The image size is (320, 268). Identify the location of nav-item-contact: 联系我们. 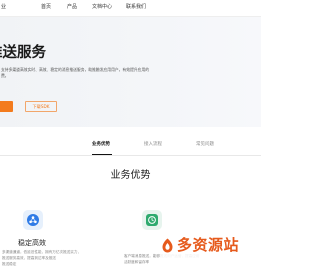
(136, 7).